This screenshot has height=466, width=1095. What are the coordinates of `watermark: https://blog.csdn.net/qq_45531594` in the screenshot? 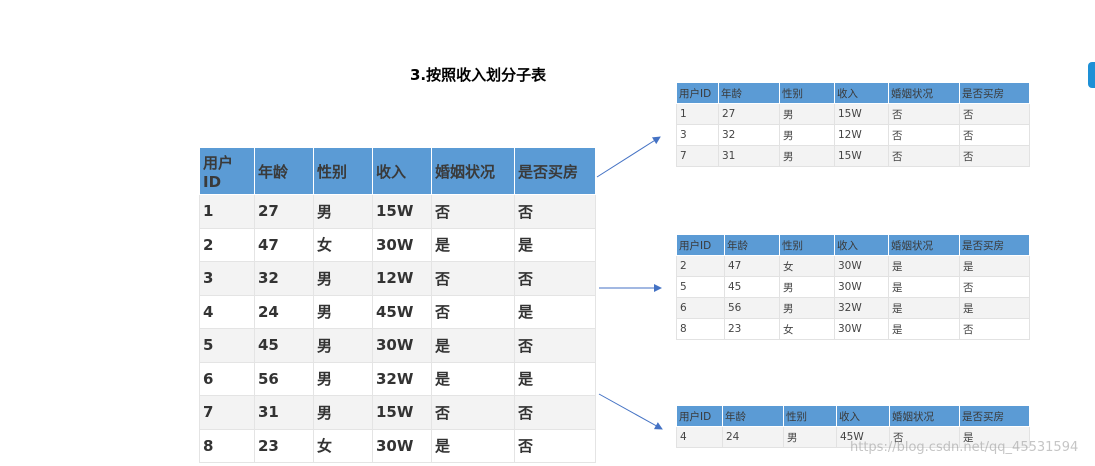 It's located at (964, 447).